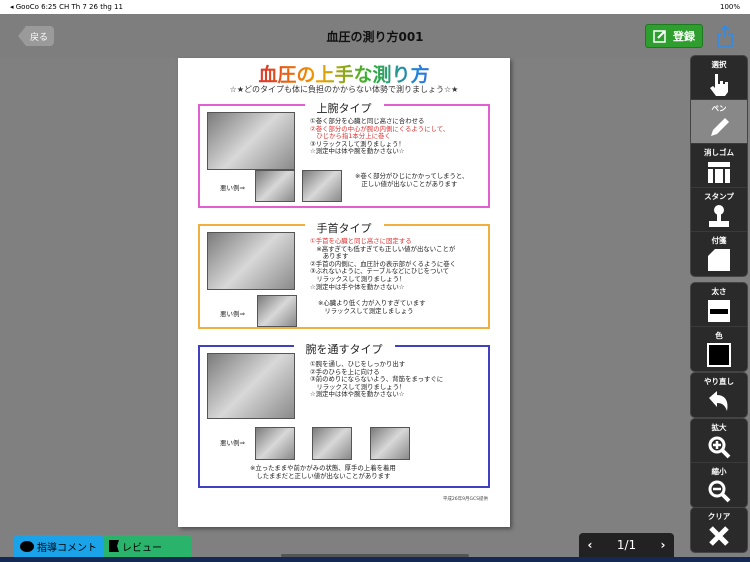  Describe the element at coordinates (344, 73) in the screenshot. I see `doc-title: 血圧の上手な測り方` at that location.